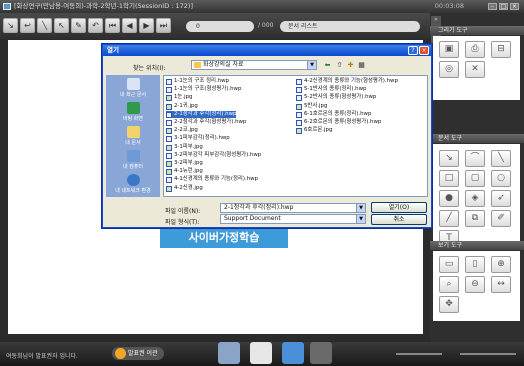  Describe the element at coordinates (163, 25) in the screenshot. I see `last-page-icon: ⏭` at that location.